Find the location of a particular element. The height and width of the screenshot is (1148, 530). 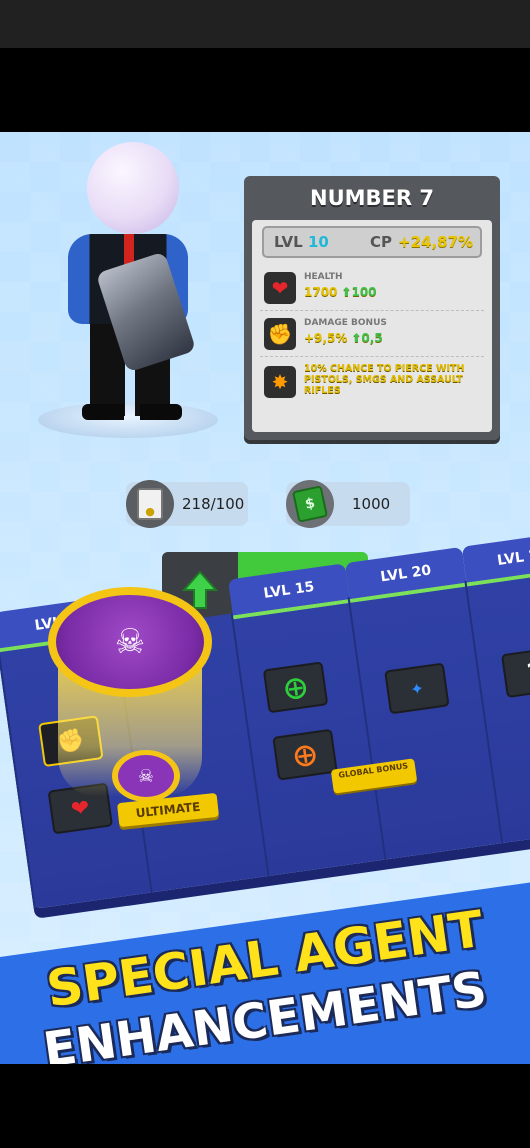

cp-label: CP is located at coordinates (381, 242).